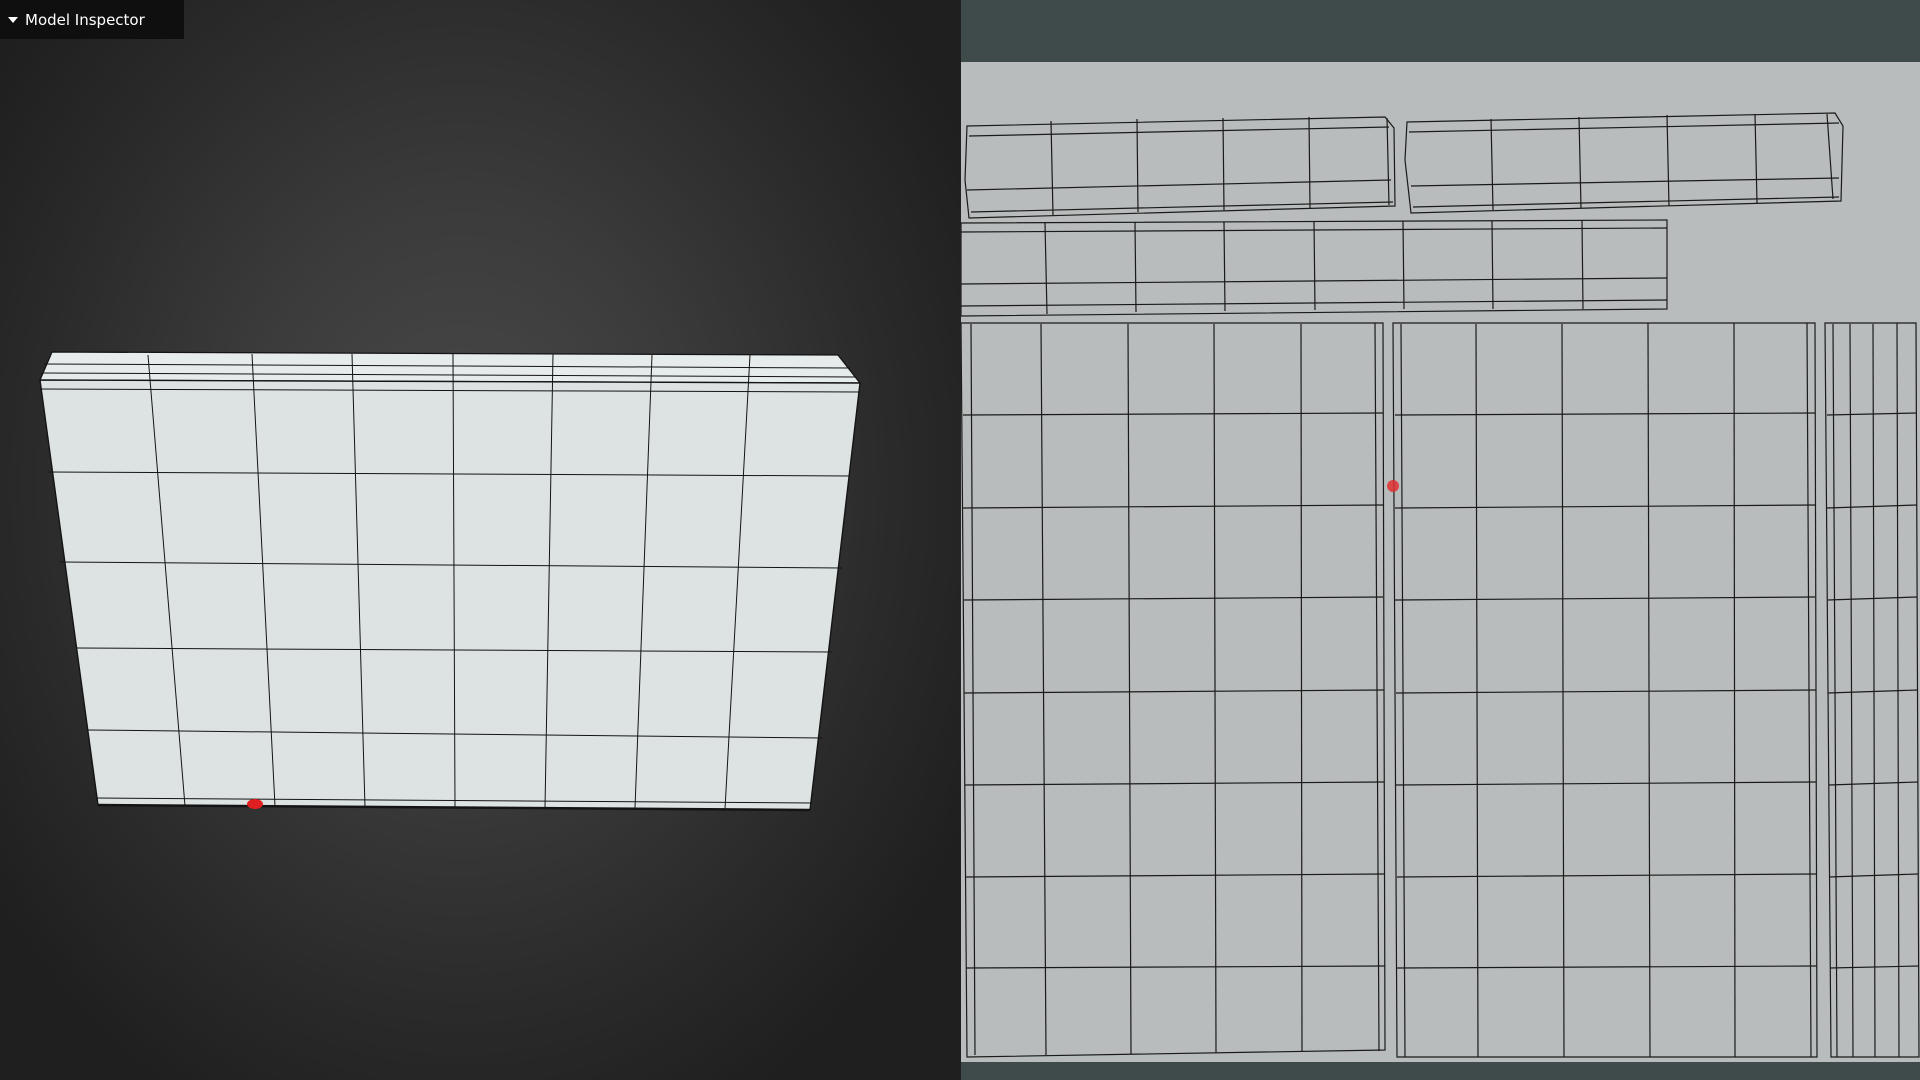 Image resolution: width=1920 pixels, height=1080 pixels. What do you see at coordinates (255, 804) in the screenshot?
I see `selection-marker` at bounding box center [255, 804].